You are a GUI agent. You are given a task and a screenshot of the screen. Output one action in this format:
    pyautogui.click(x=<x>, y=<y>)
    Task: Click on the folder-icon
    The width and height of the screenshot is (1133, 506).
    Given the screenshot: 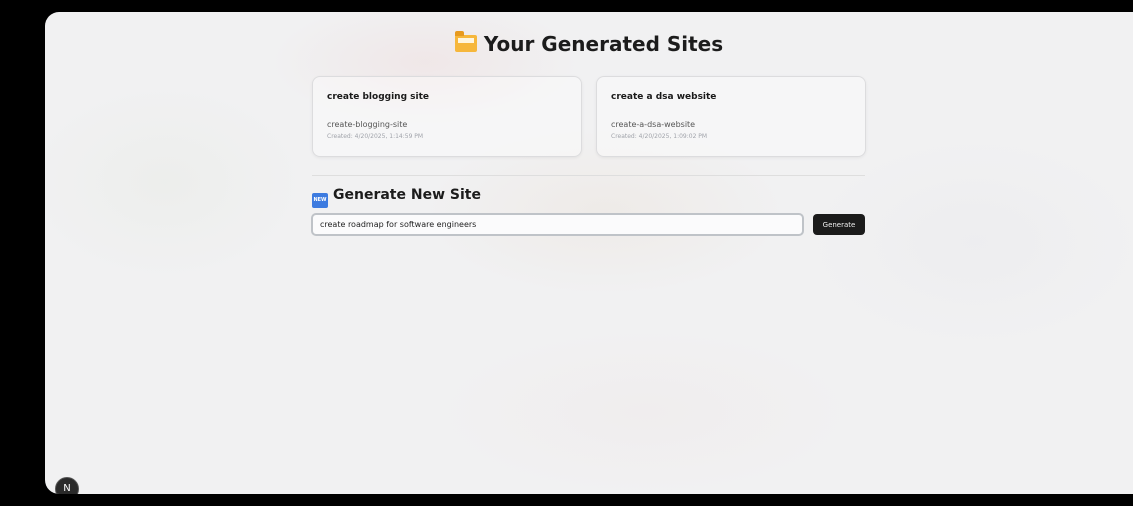 What is the action you would take?
    pyautogui.click(x=465, y=41)
    